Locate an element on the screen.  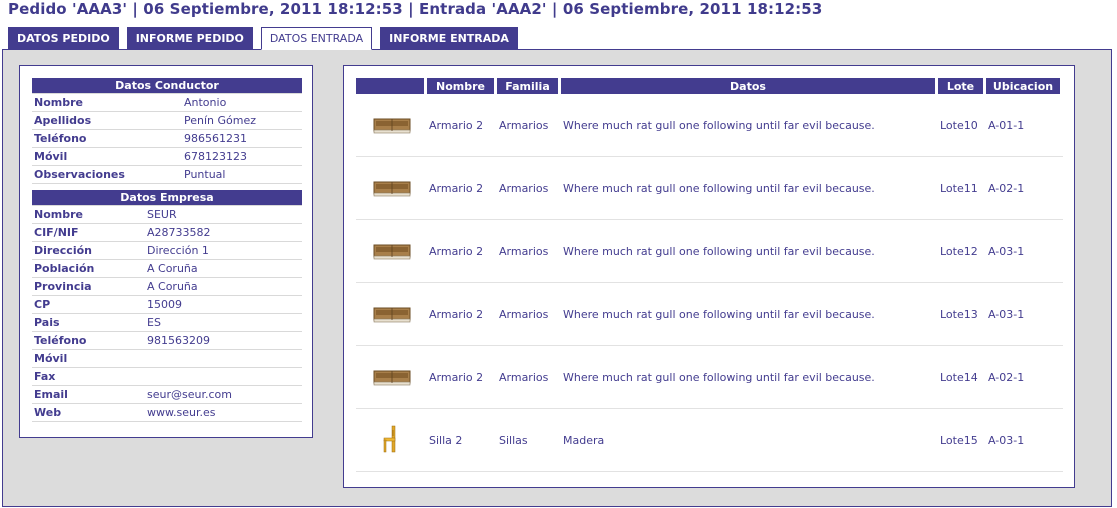
item-nombre: Silla 2 is located at coordinates (462, 440).